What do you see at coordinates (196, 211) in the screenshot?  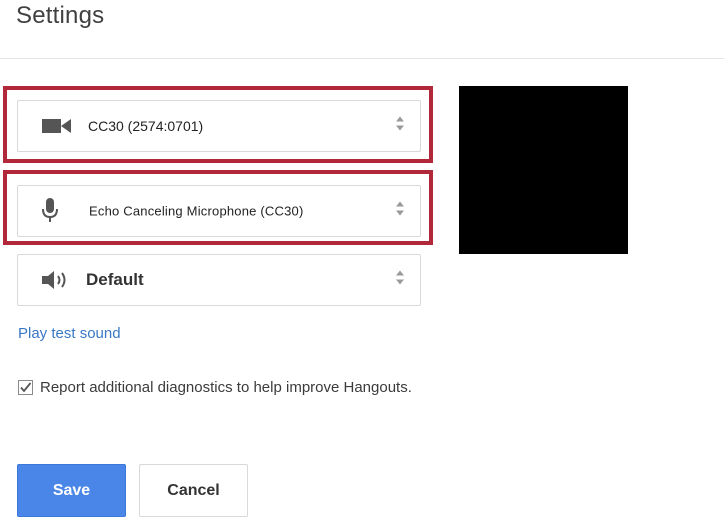 I see `microphone-select-value: Echo Canceling Microphone (CC30)` at bounding box center [196, 211].